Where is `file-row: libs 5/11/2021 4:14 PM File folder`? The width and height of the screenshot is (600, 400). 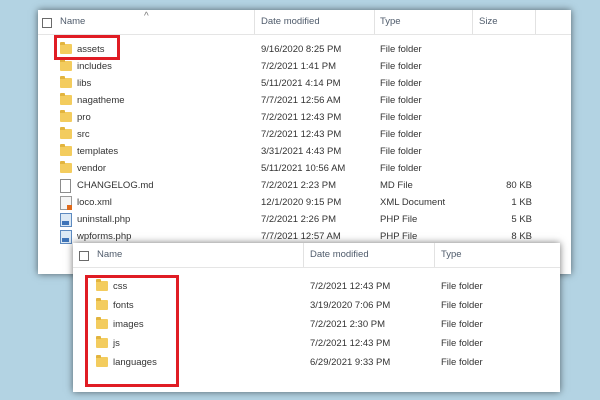 file-row: libs 5/11/2021 4:14 PM File folder is located at coordinates (304, 83).